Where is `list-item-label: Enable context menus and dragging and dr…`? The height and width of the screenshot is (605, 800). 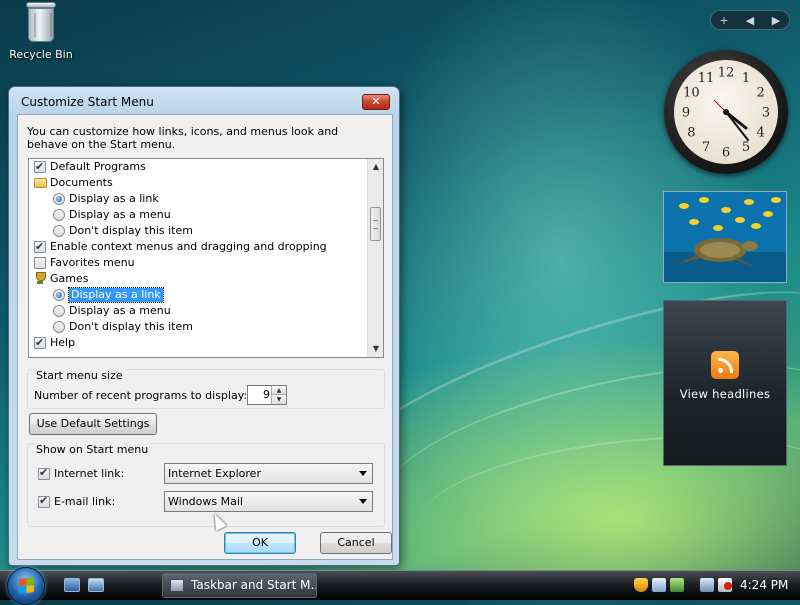
list-item-label: Enable context menus and dragging and dr… is located at coordinates (188, 246).